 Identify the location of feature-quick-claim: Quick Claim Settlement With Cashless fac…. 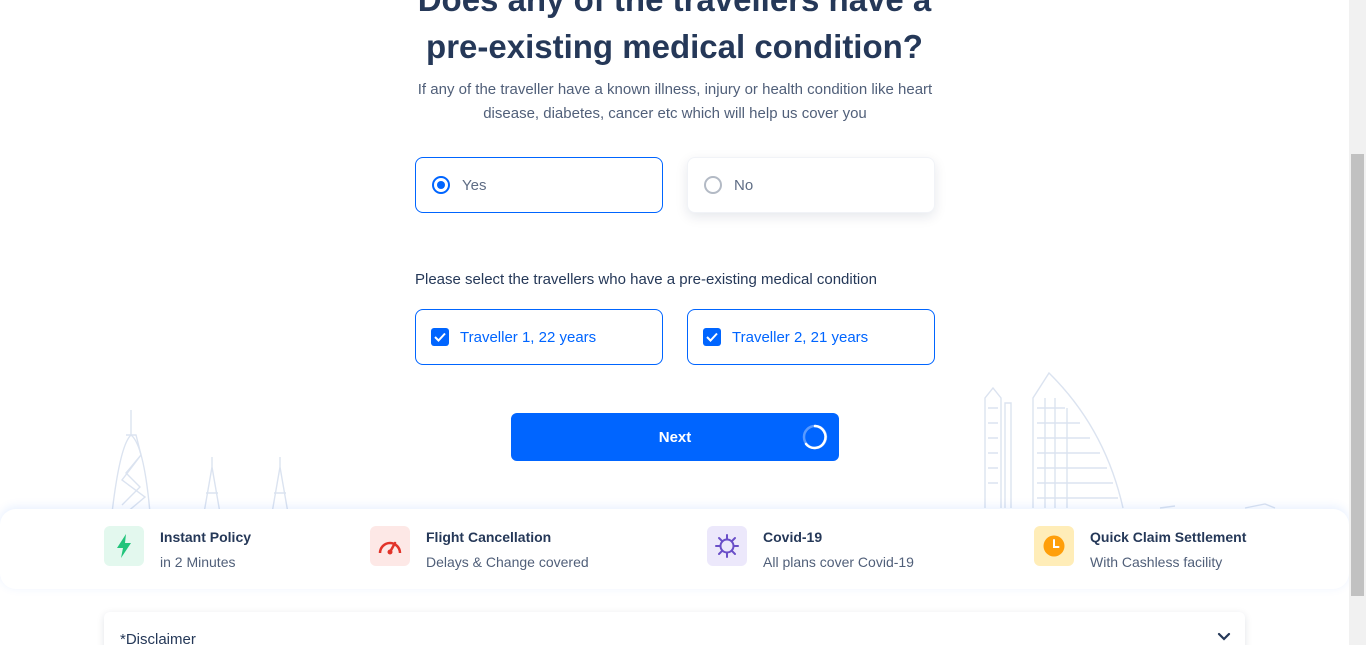
(1140, 549).